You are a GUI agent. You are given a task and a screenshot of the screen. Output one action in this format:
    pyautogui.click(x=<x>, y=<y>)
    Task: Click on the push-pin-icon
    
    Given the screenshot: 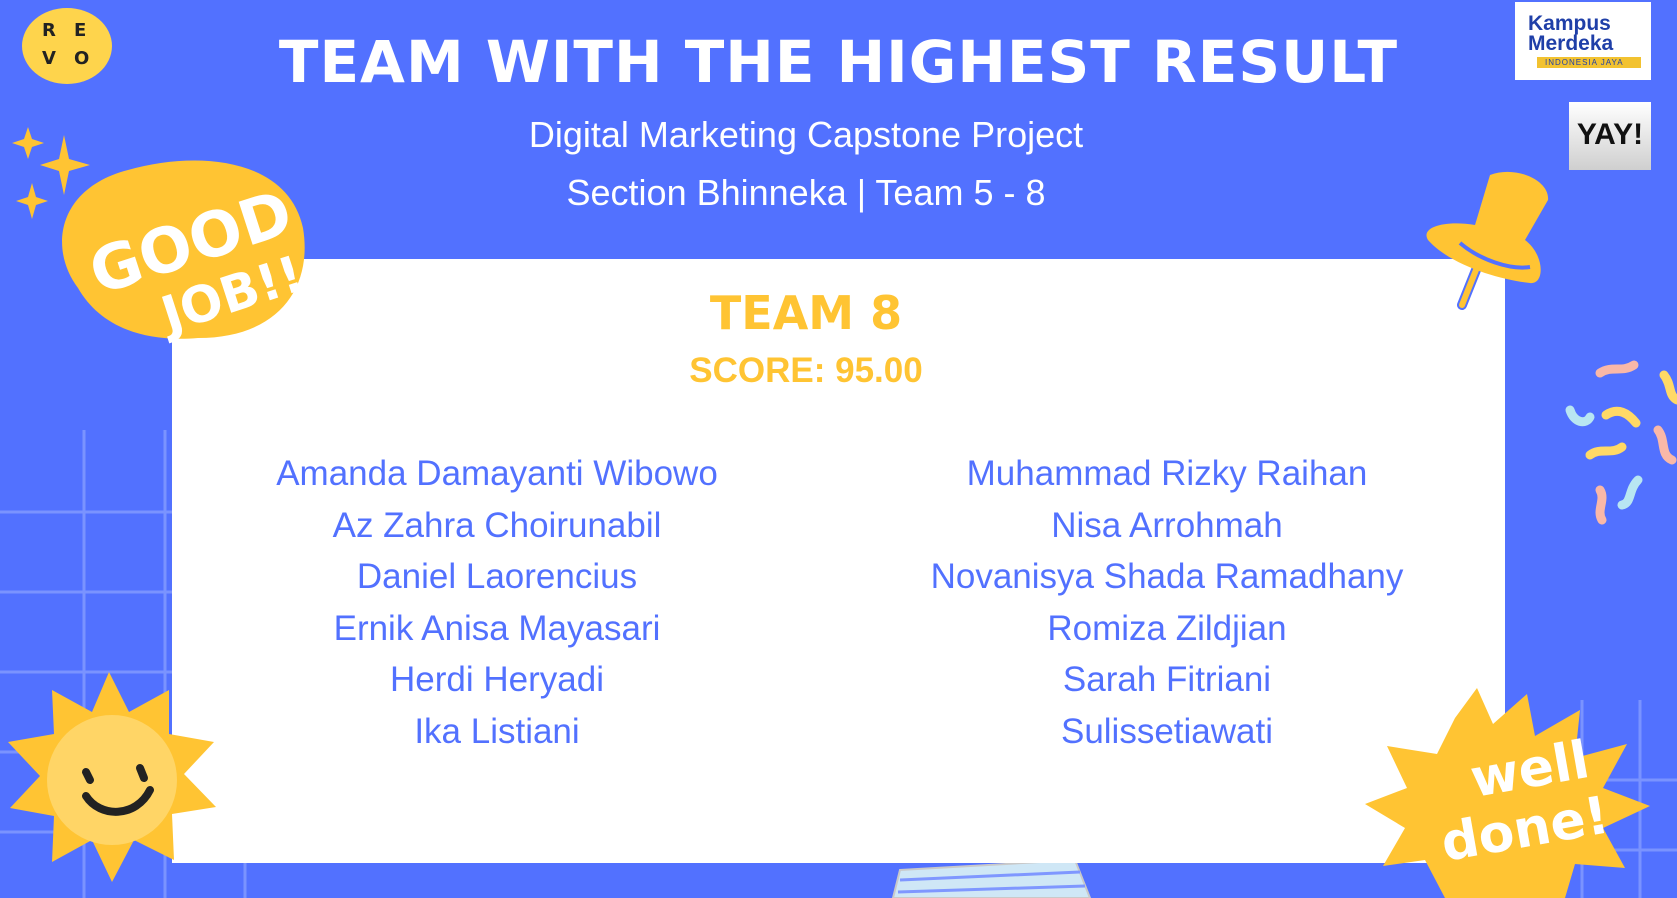 What is the action you would take?
    pyautogui.click(x=1487, y=240)
    